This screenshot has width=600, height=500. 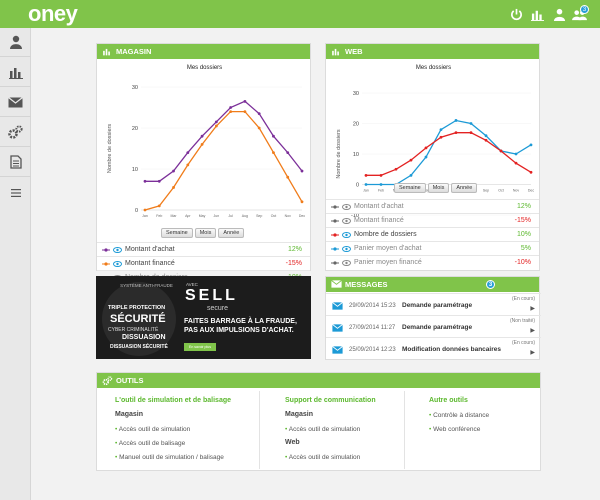 I want to click on link-manuel: • Manuel outil de simulation / balisage, so click(x=169, y=457).